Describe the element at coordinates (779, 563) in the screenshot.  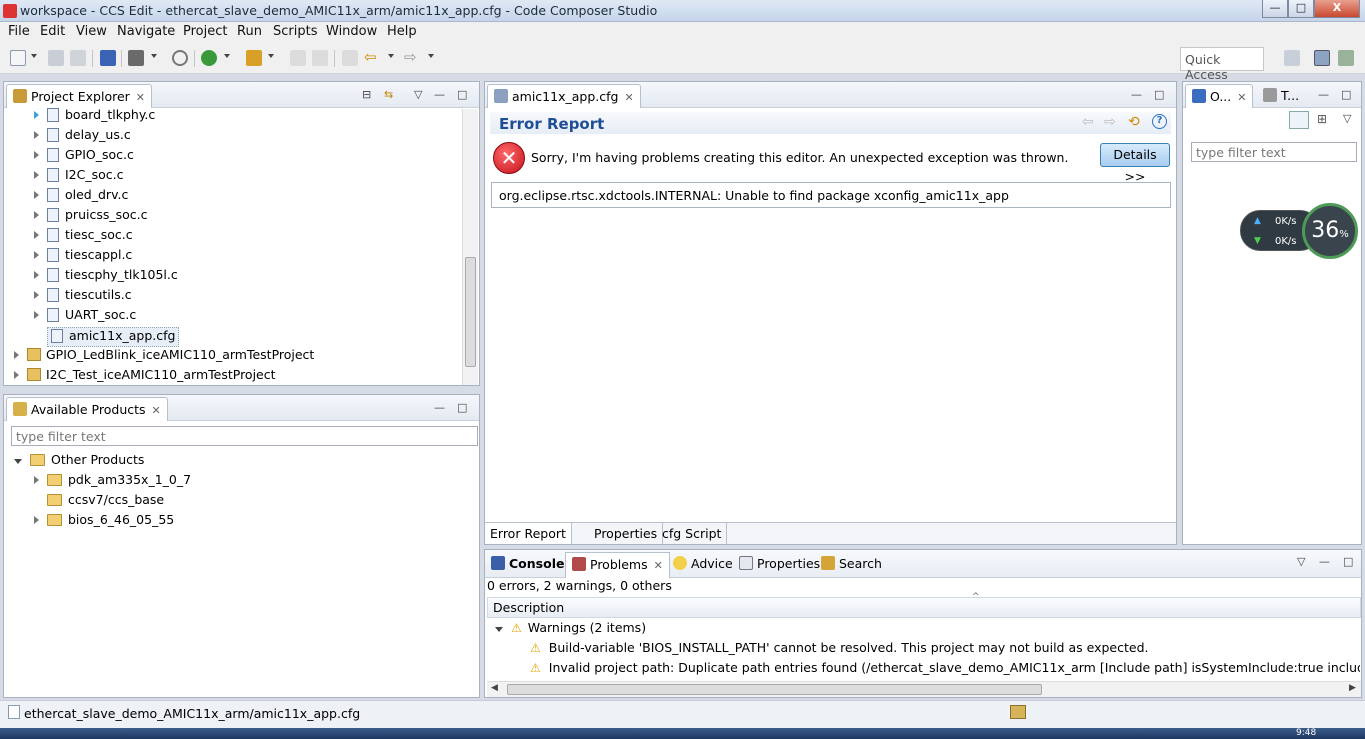
I see `tab-properties-view: Properties` at that location.